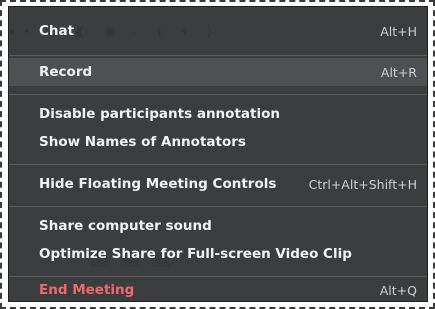 The image size is (435, 309). I want to click on menu-item-label: End Meeting, so click(87, 290).